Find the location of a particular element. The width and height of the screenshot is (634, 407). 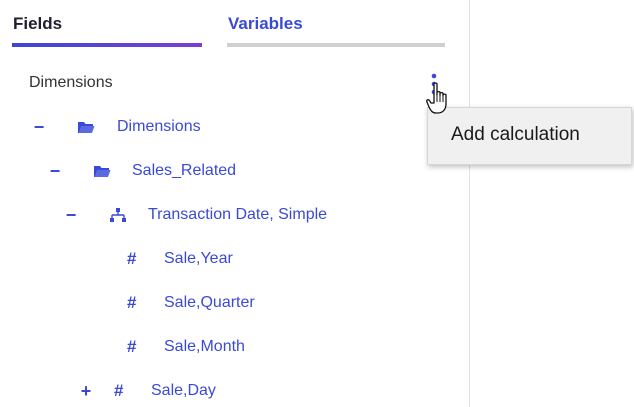

tree-item-label: Sales_Related is located at coordinates (184, 170).